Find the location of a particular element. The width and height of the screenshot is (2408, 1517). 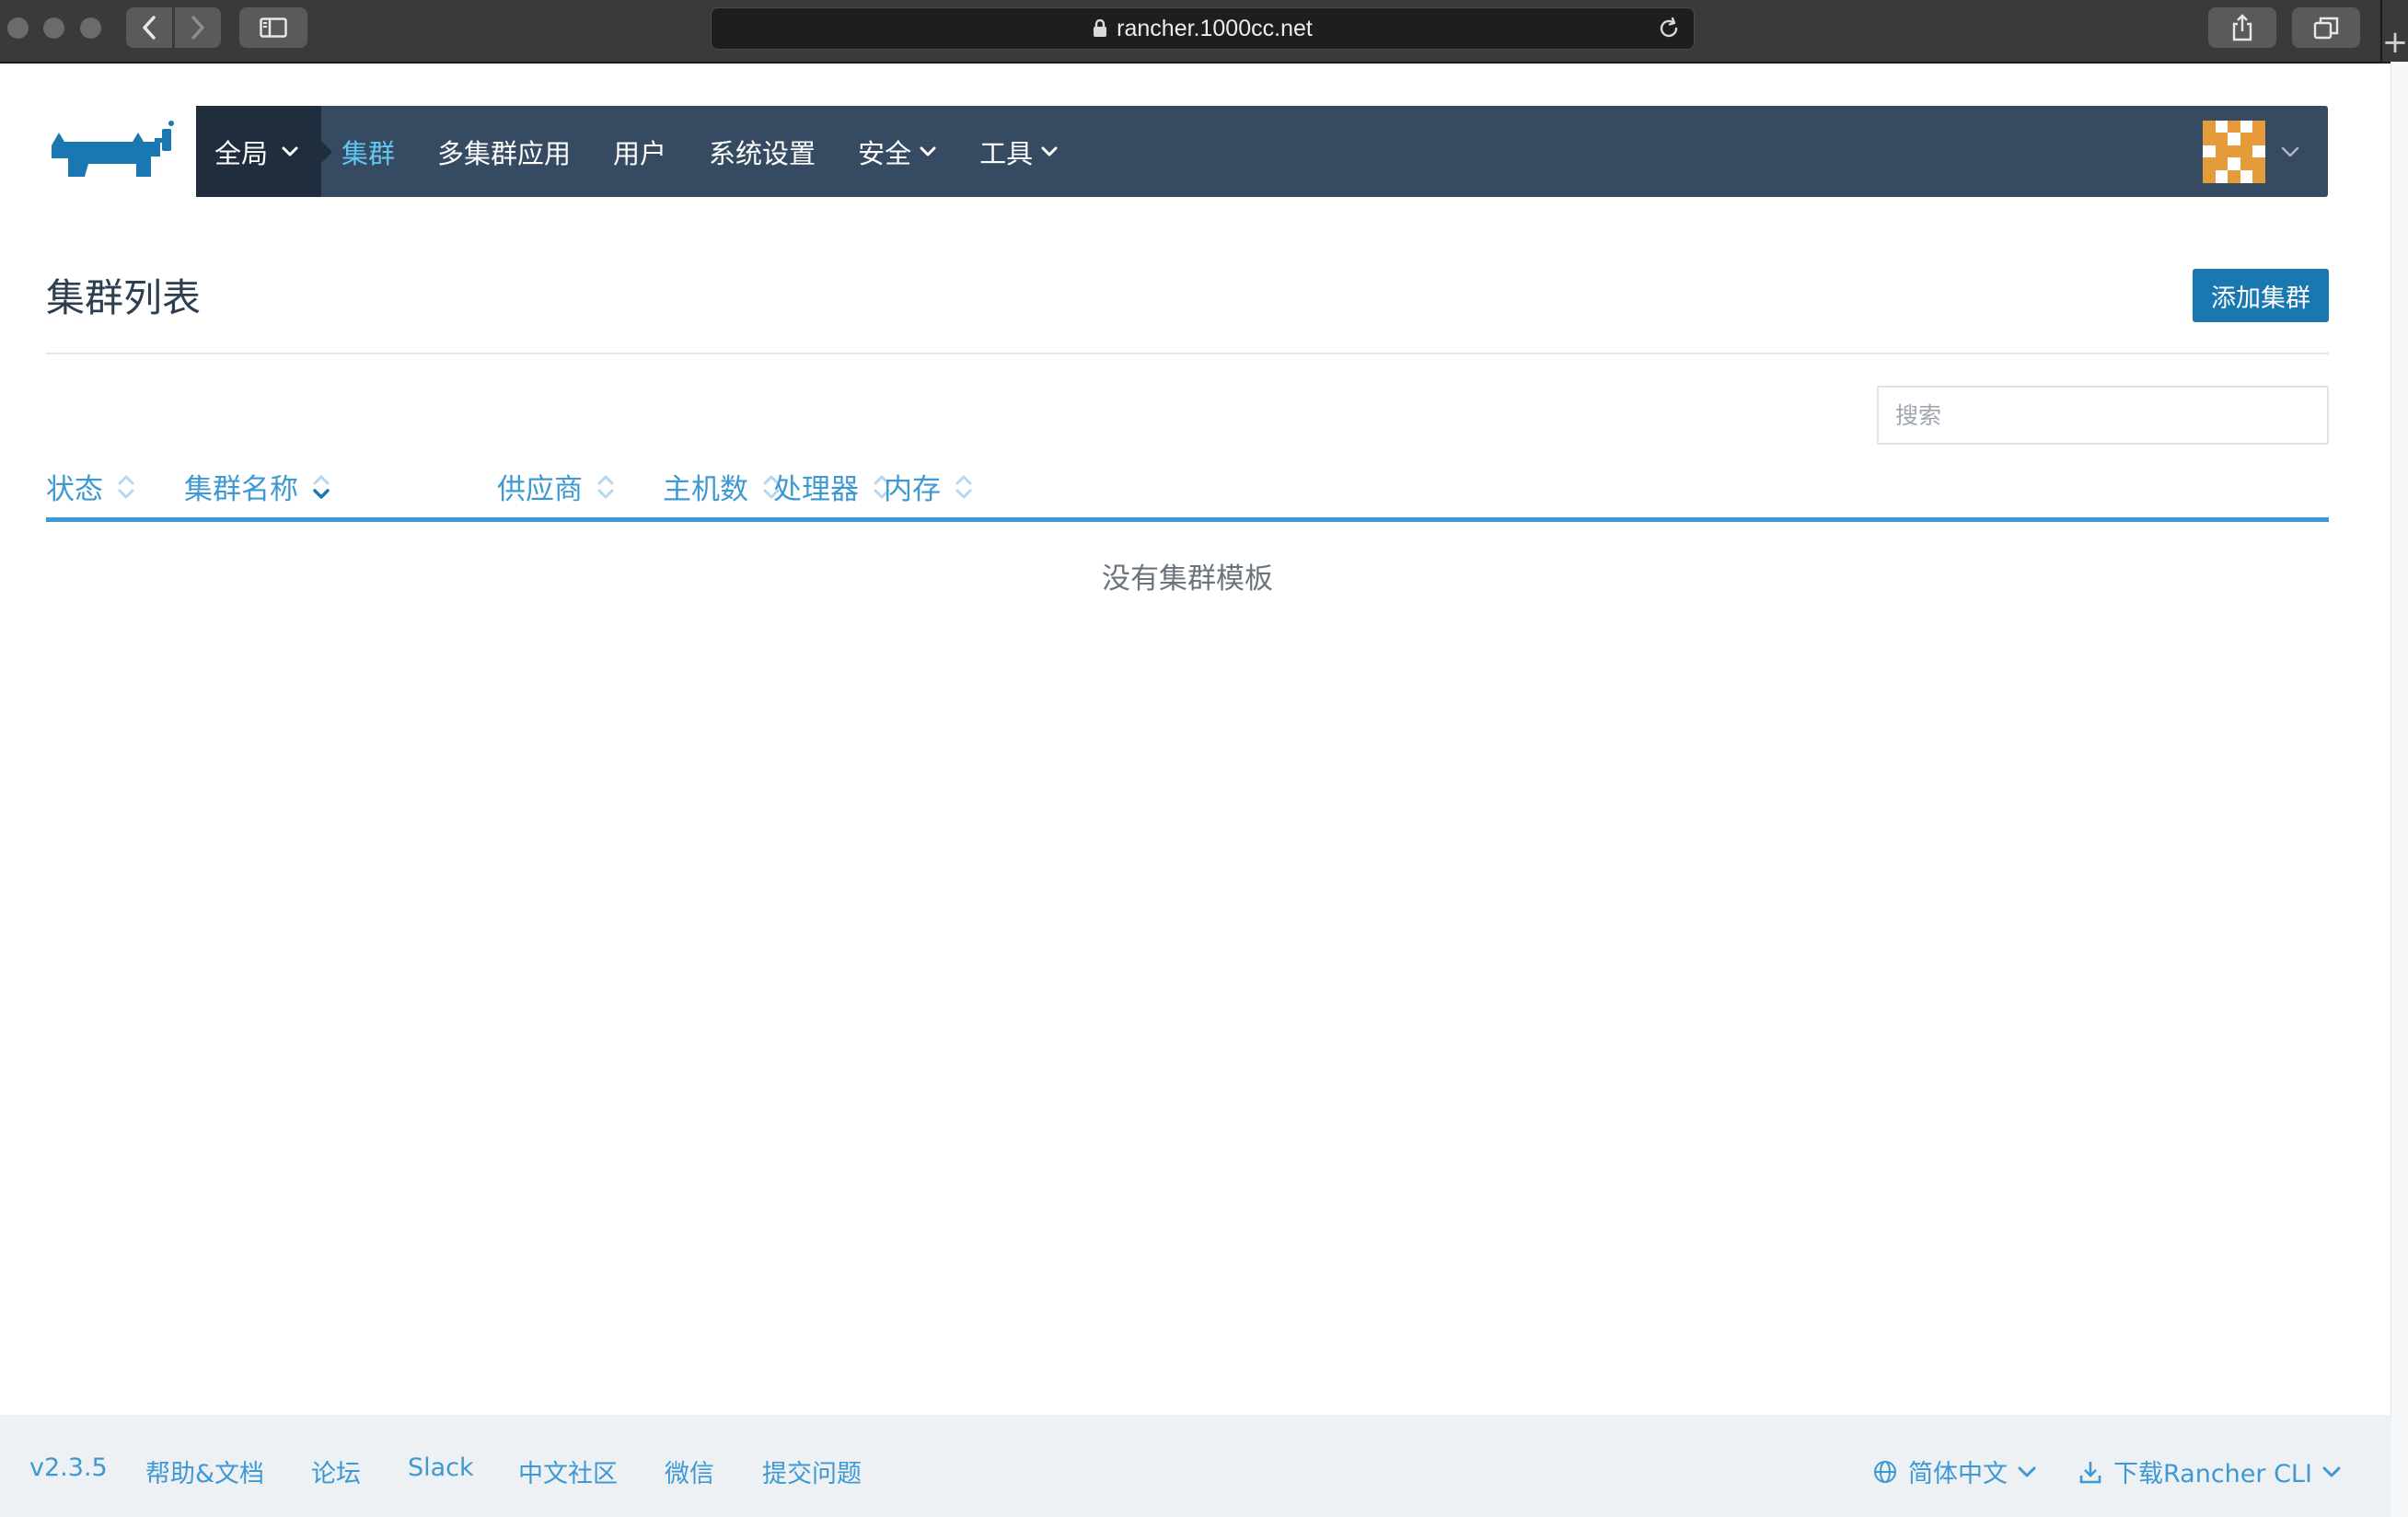

download-cli-menu: 下载Rancher CLI is located at coordinates (2210, 1471).